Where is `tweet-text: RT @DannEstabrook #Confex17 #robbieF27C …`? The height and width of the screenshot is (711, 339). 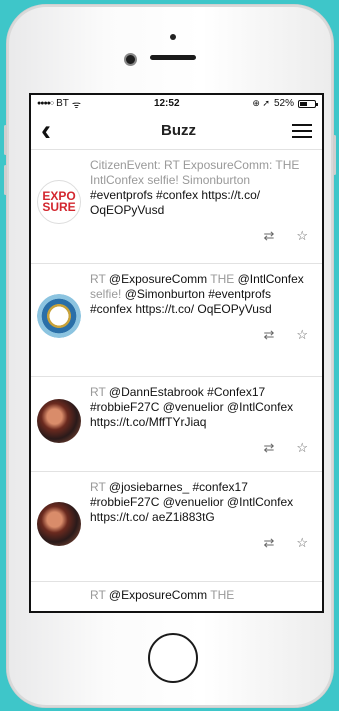 tweet-text: RT @DannEstabrook #Confex17 #robbieF27C … is located at coordinates (192, 407).